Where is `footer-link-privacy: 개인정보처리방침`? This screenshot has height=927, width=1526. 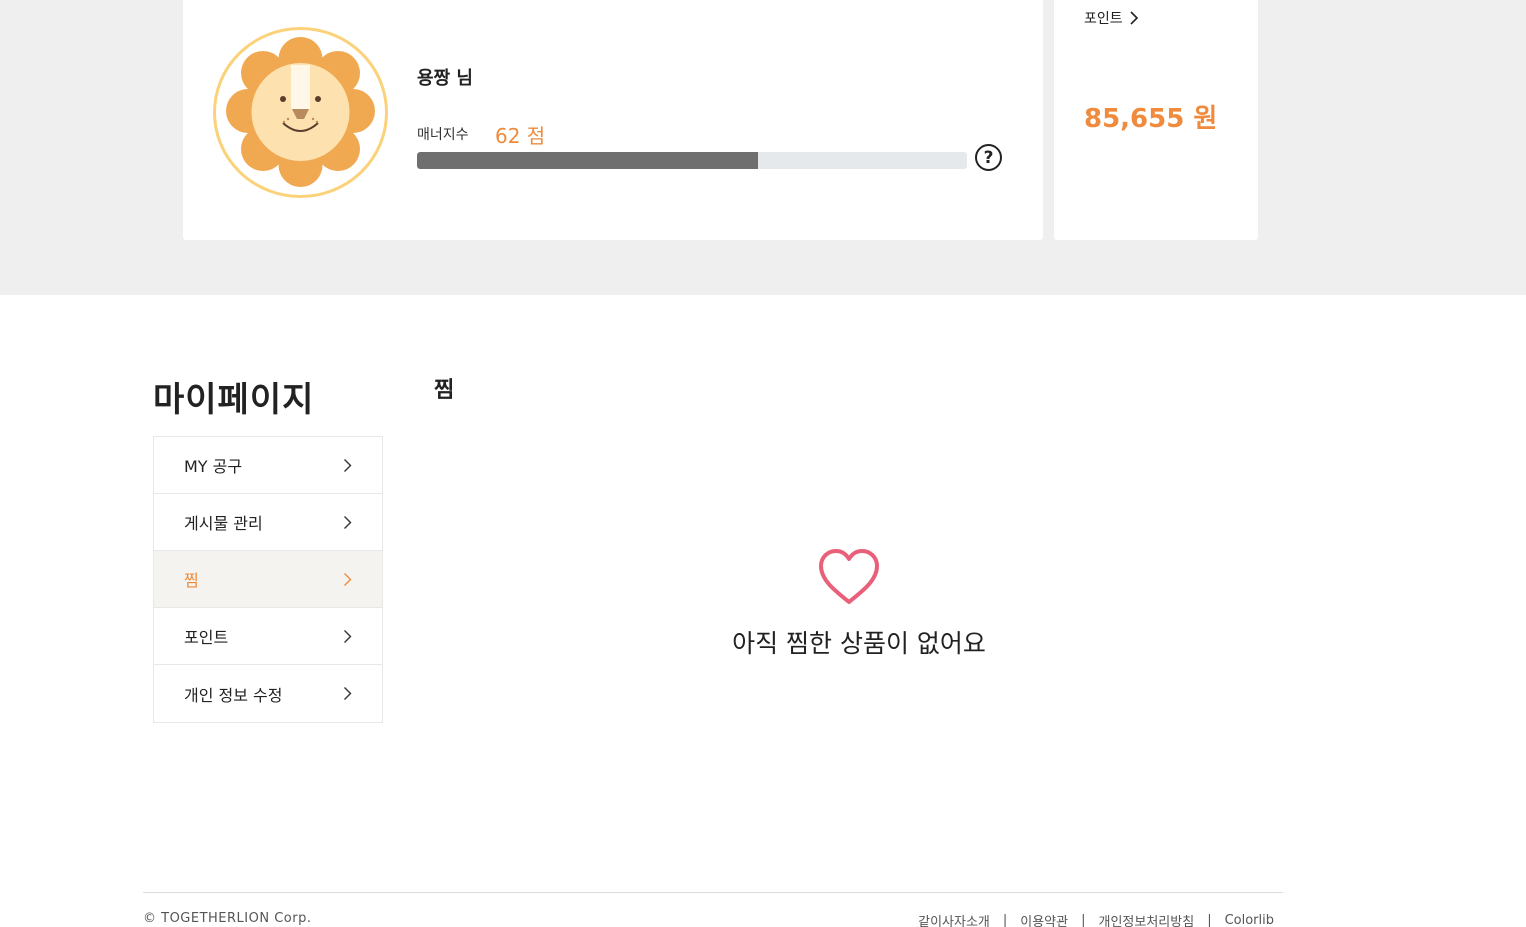
footer-link-privacy: 개인정보처리방침 is located at coordinates (1147, 919).